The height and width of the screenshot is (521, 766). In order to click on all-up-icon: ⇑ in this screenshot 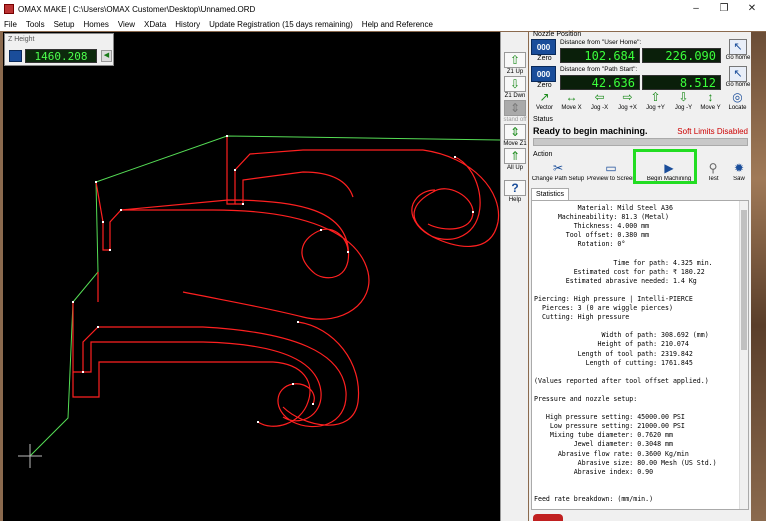, I will do `click(515, 156)`.